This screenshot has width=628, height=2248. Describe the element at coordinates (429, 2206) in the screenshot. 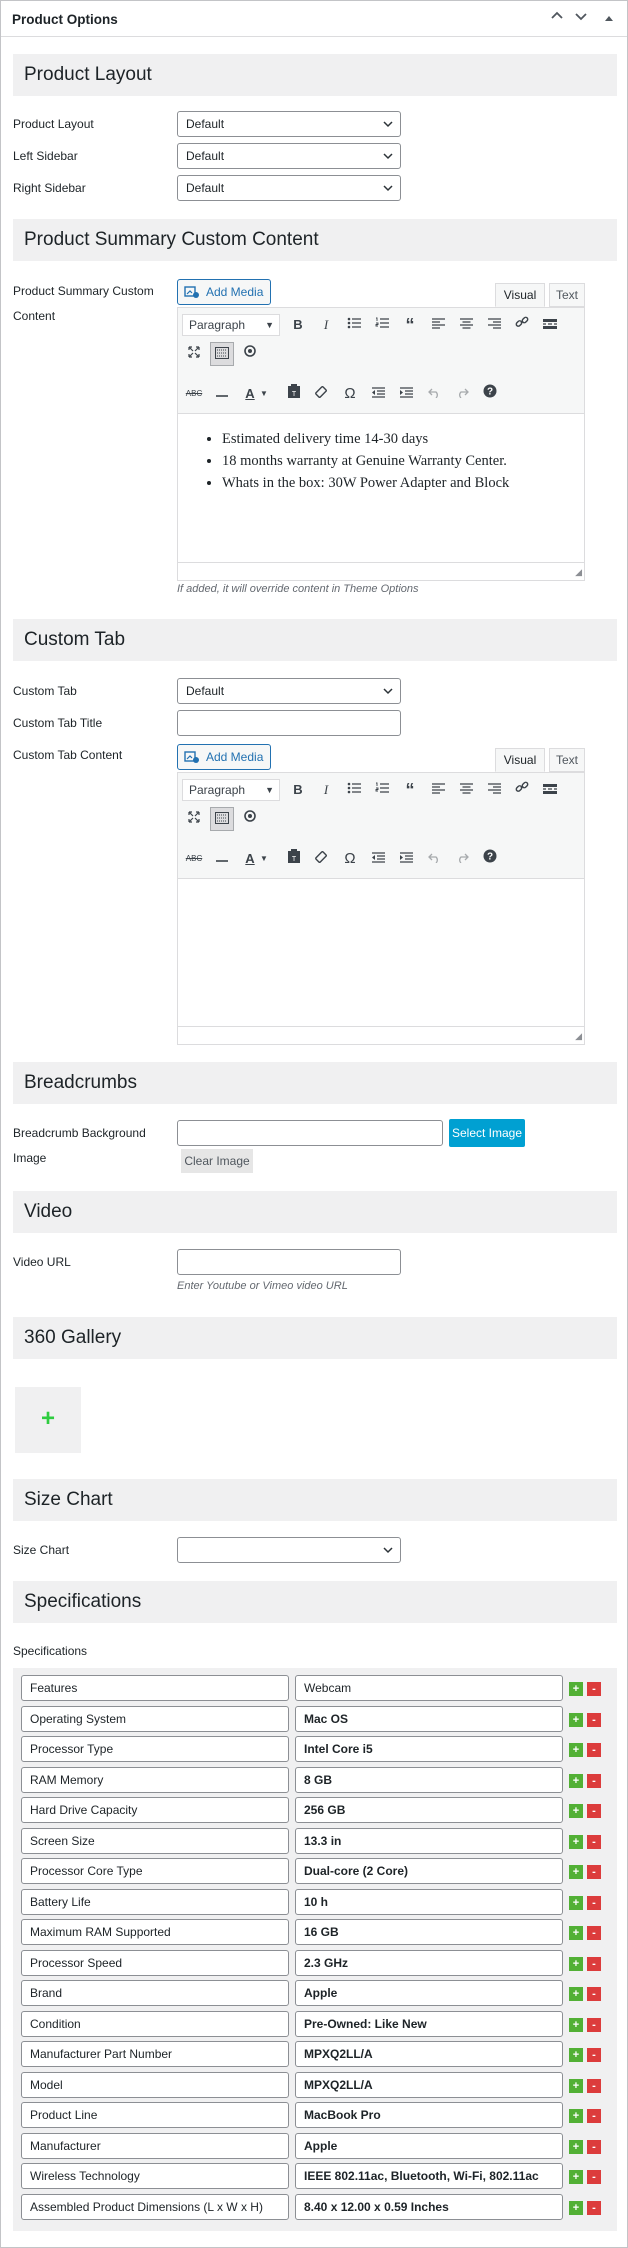

I see `spec-value-input: 8.40 x 12.00 x 0.59 Inches` at that location.